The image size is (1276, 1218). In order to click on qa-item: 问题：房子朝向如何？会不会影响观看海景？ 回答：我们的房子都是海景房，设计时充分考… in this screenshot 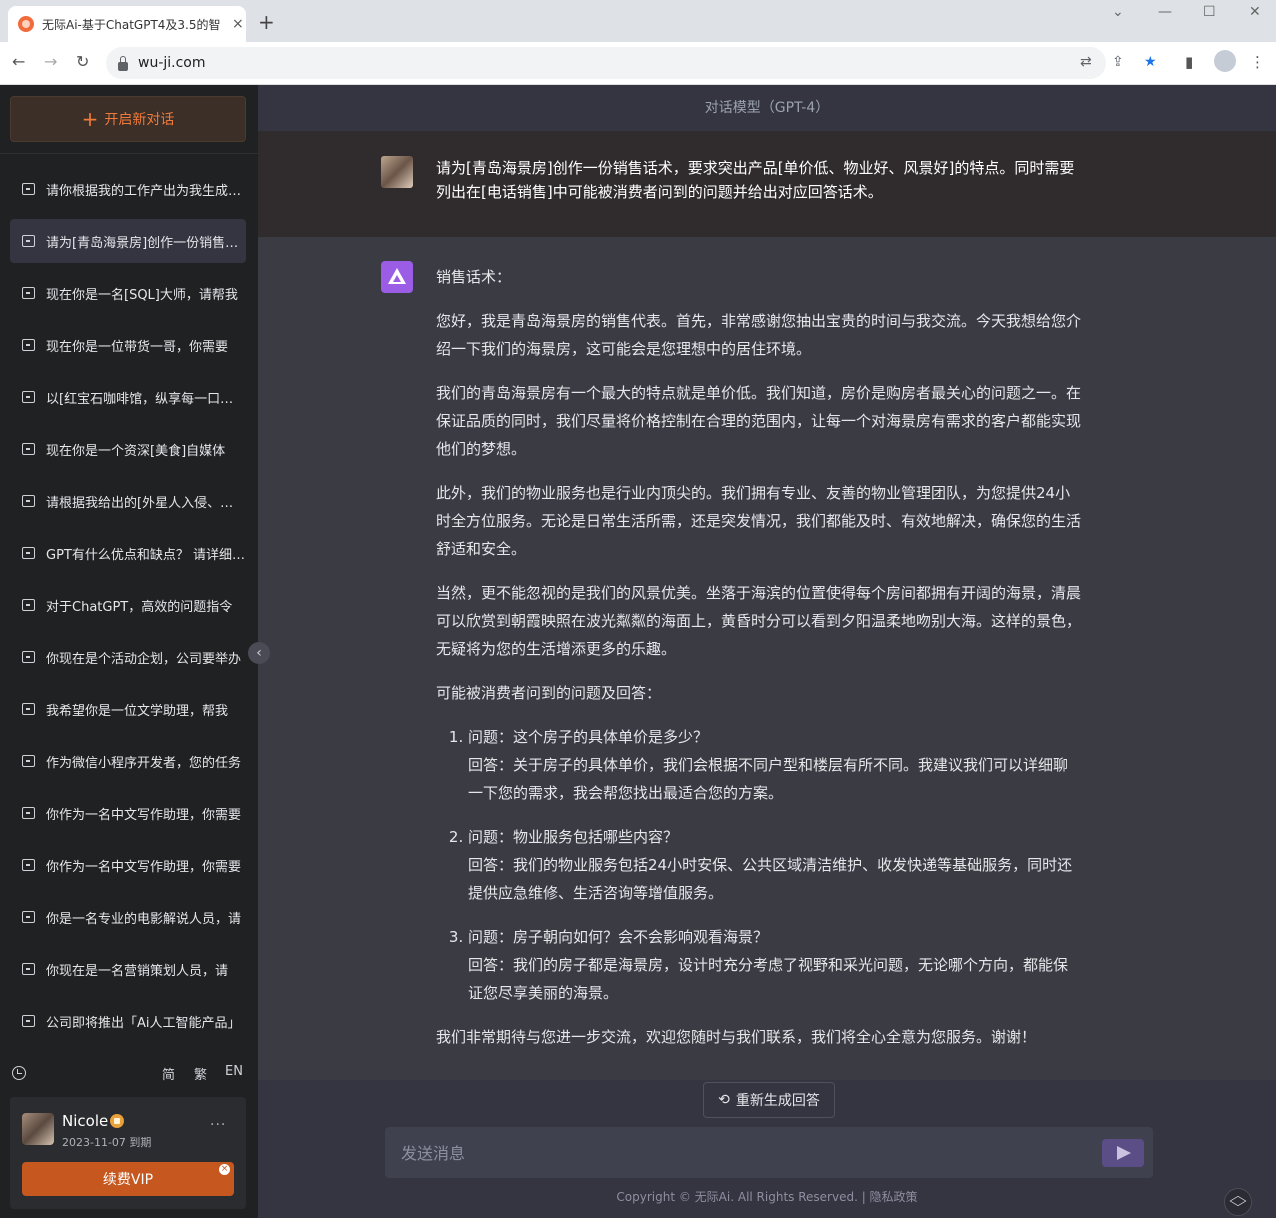, I will do `click(774, 965)`.